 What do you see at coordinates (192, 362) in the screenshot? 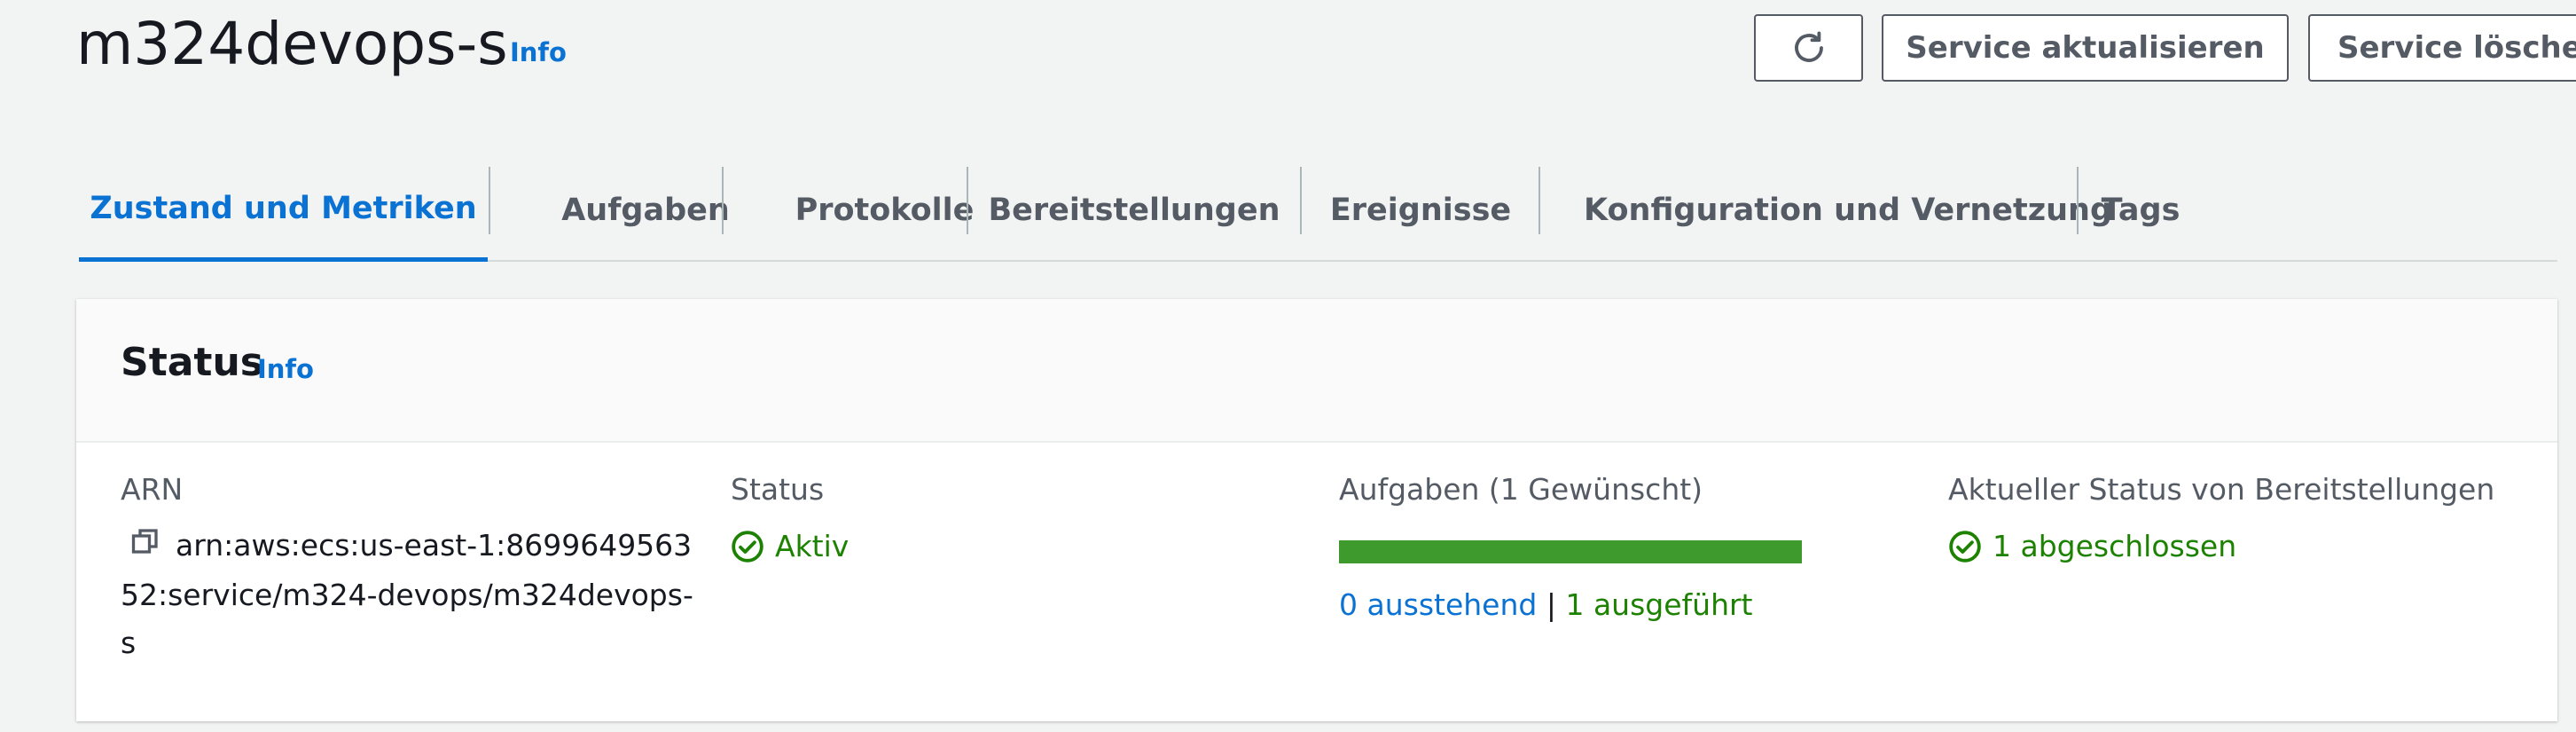
I see `status-panel-title: Status` at bounding box center [192, 362].